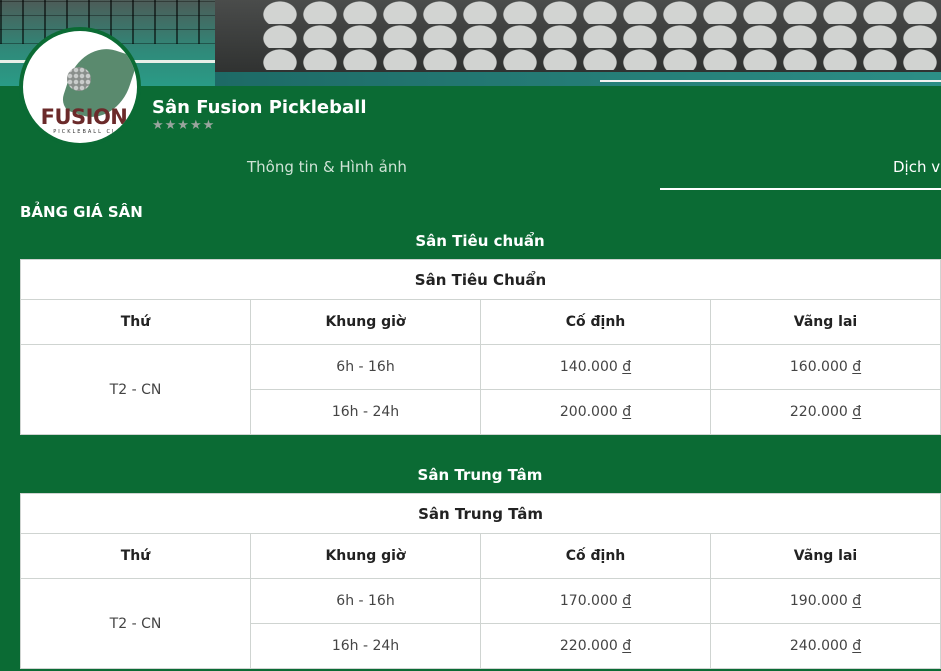 This screenshot has height=671, width=941. Describe the element at coordinates (259, 107) in the screenshot. I see `venue-name: Sân Fusion Pickleball` at that location.